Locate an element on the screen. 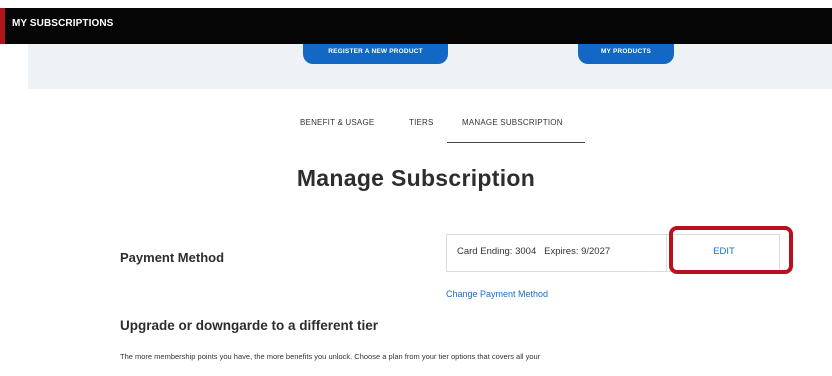 This screenshot has height=376, width=832. tab-benefit-usage: BENEFIT & USAGE is located at coordinates (337, 122).